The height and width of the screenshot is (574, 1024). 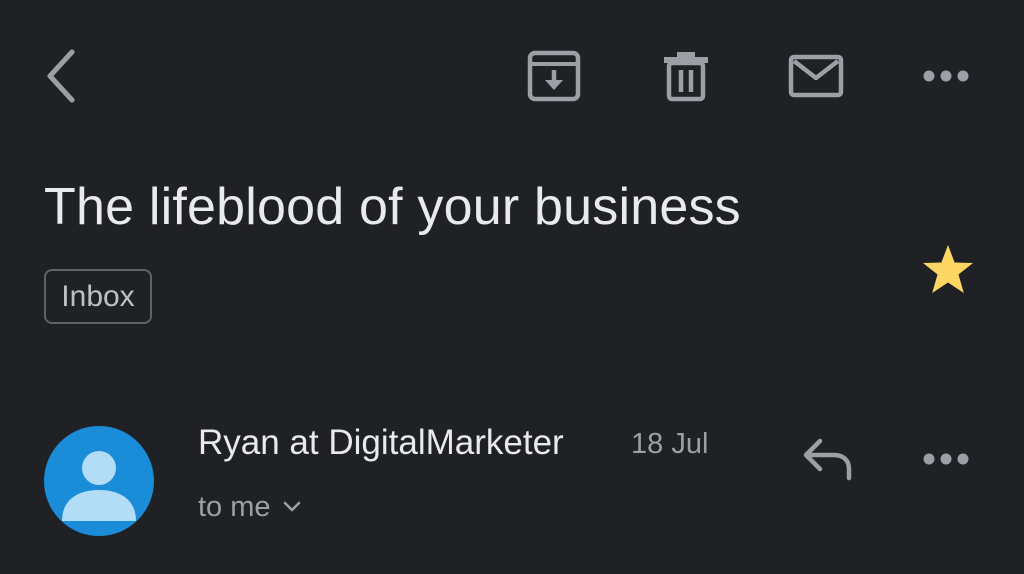 I want to click on message-date: 18 Jul, so click(x=670, y=444).